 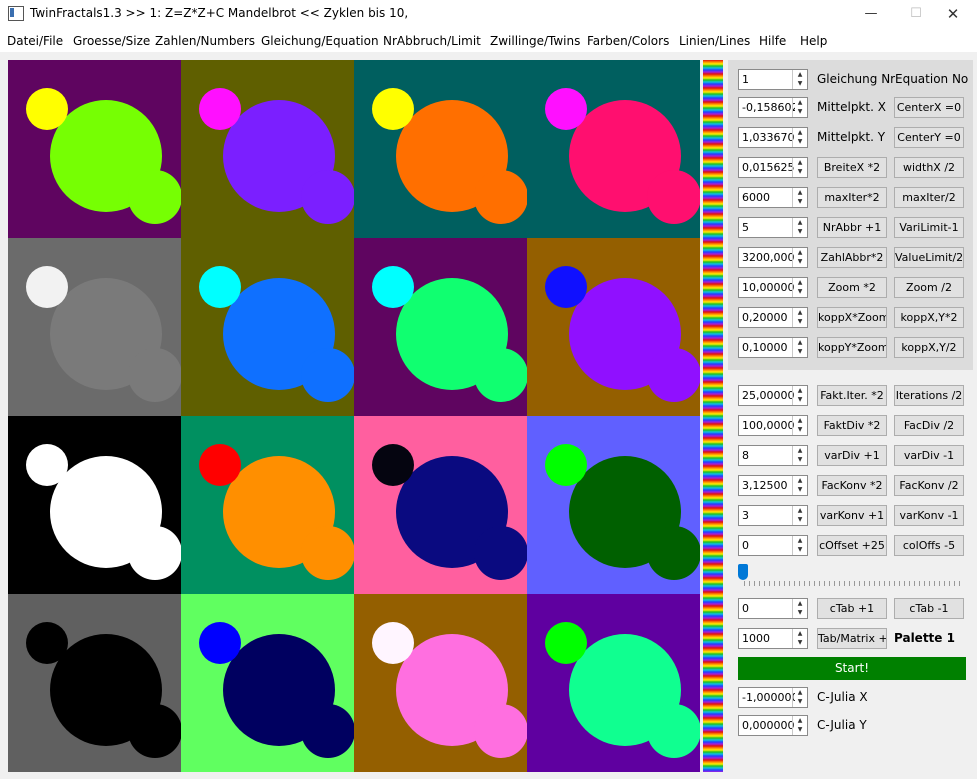 What do you see at coordinates (772, 41) in the screenshot?
I see `menu-hilfe: Hilfe` at bounding box center [772, 41].